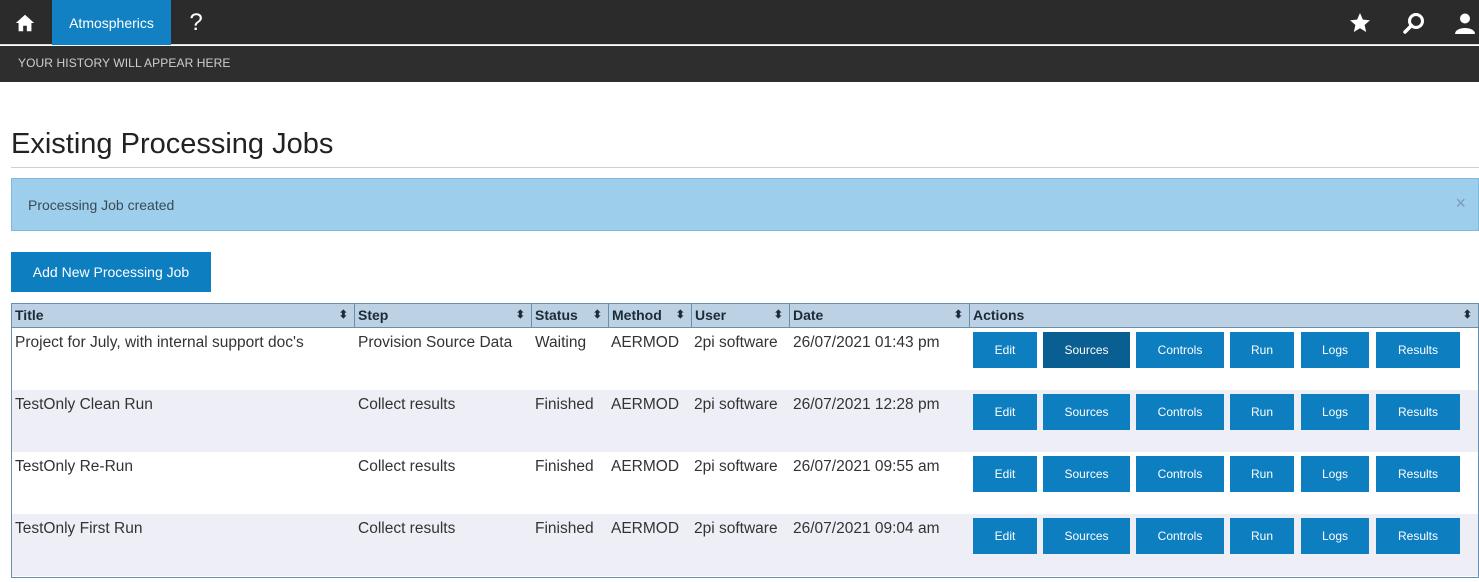 This screenshot has height=582, width=1479. I want to click on header-label: Actions, so click(999, 315).